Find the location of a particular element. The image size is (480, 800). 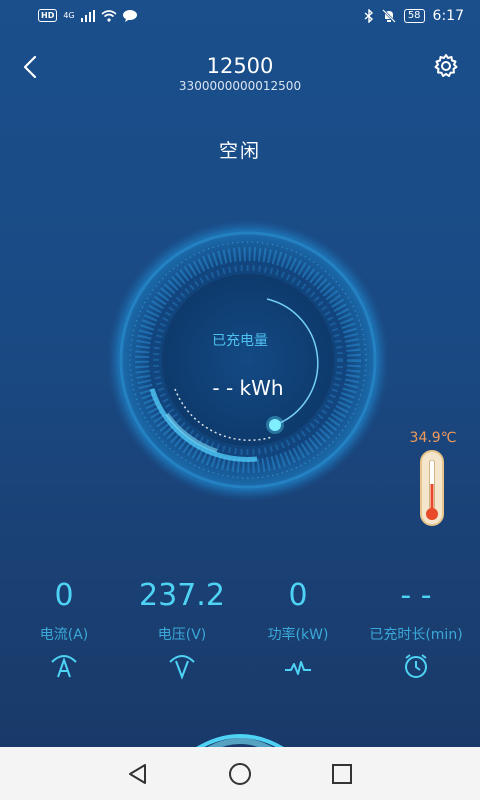

power-label: 功率(kW) is located at coordinates (298, 635).